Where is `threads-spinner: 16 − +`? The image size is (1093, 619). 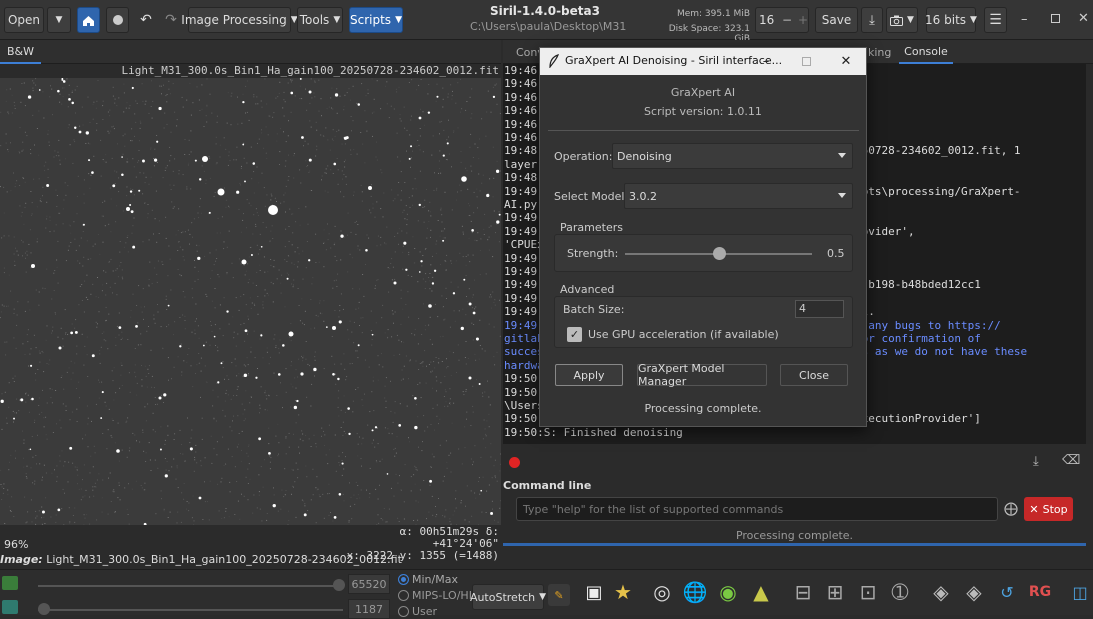 threads-spinner: 16 − + is located at coordinates (782, 20).